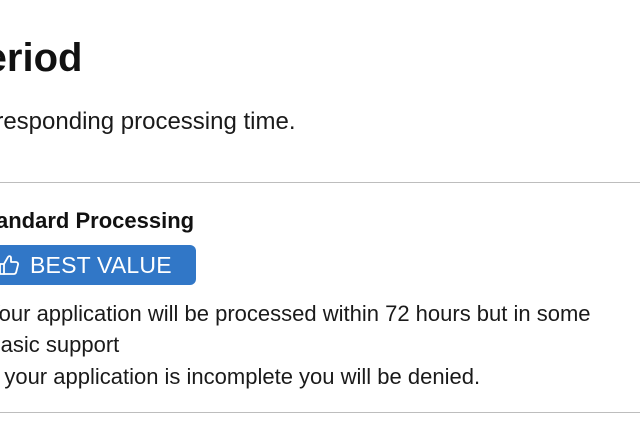 This screenshot has height=448, width=640. I want to click on page-subtitle: corresponding processing time., so click(148, 121).